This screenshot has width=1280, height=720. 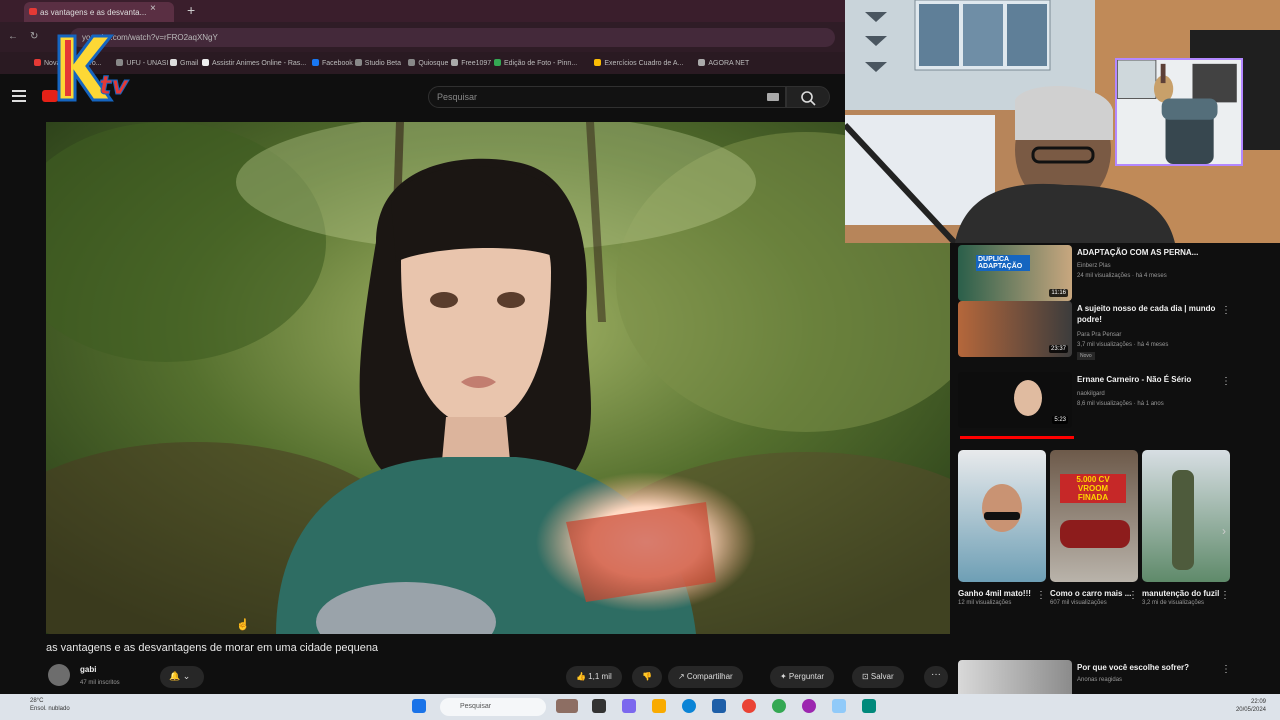 I want to click on tab-close-icon: ×, so click(x=153, y=8).